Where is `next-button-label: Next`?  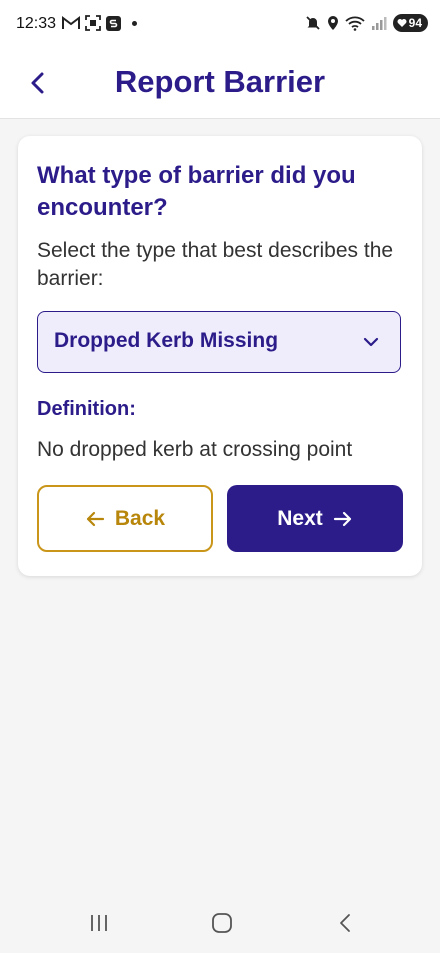 next-button-label: Next is located at coordinates (300, 518).